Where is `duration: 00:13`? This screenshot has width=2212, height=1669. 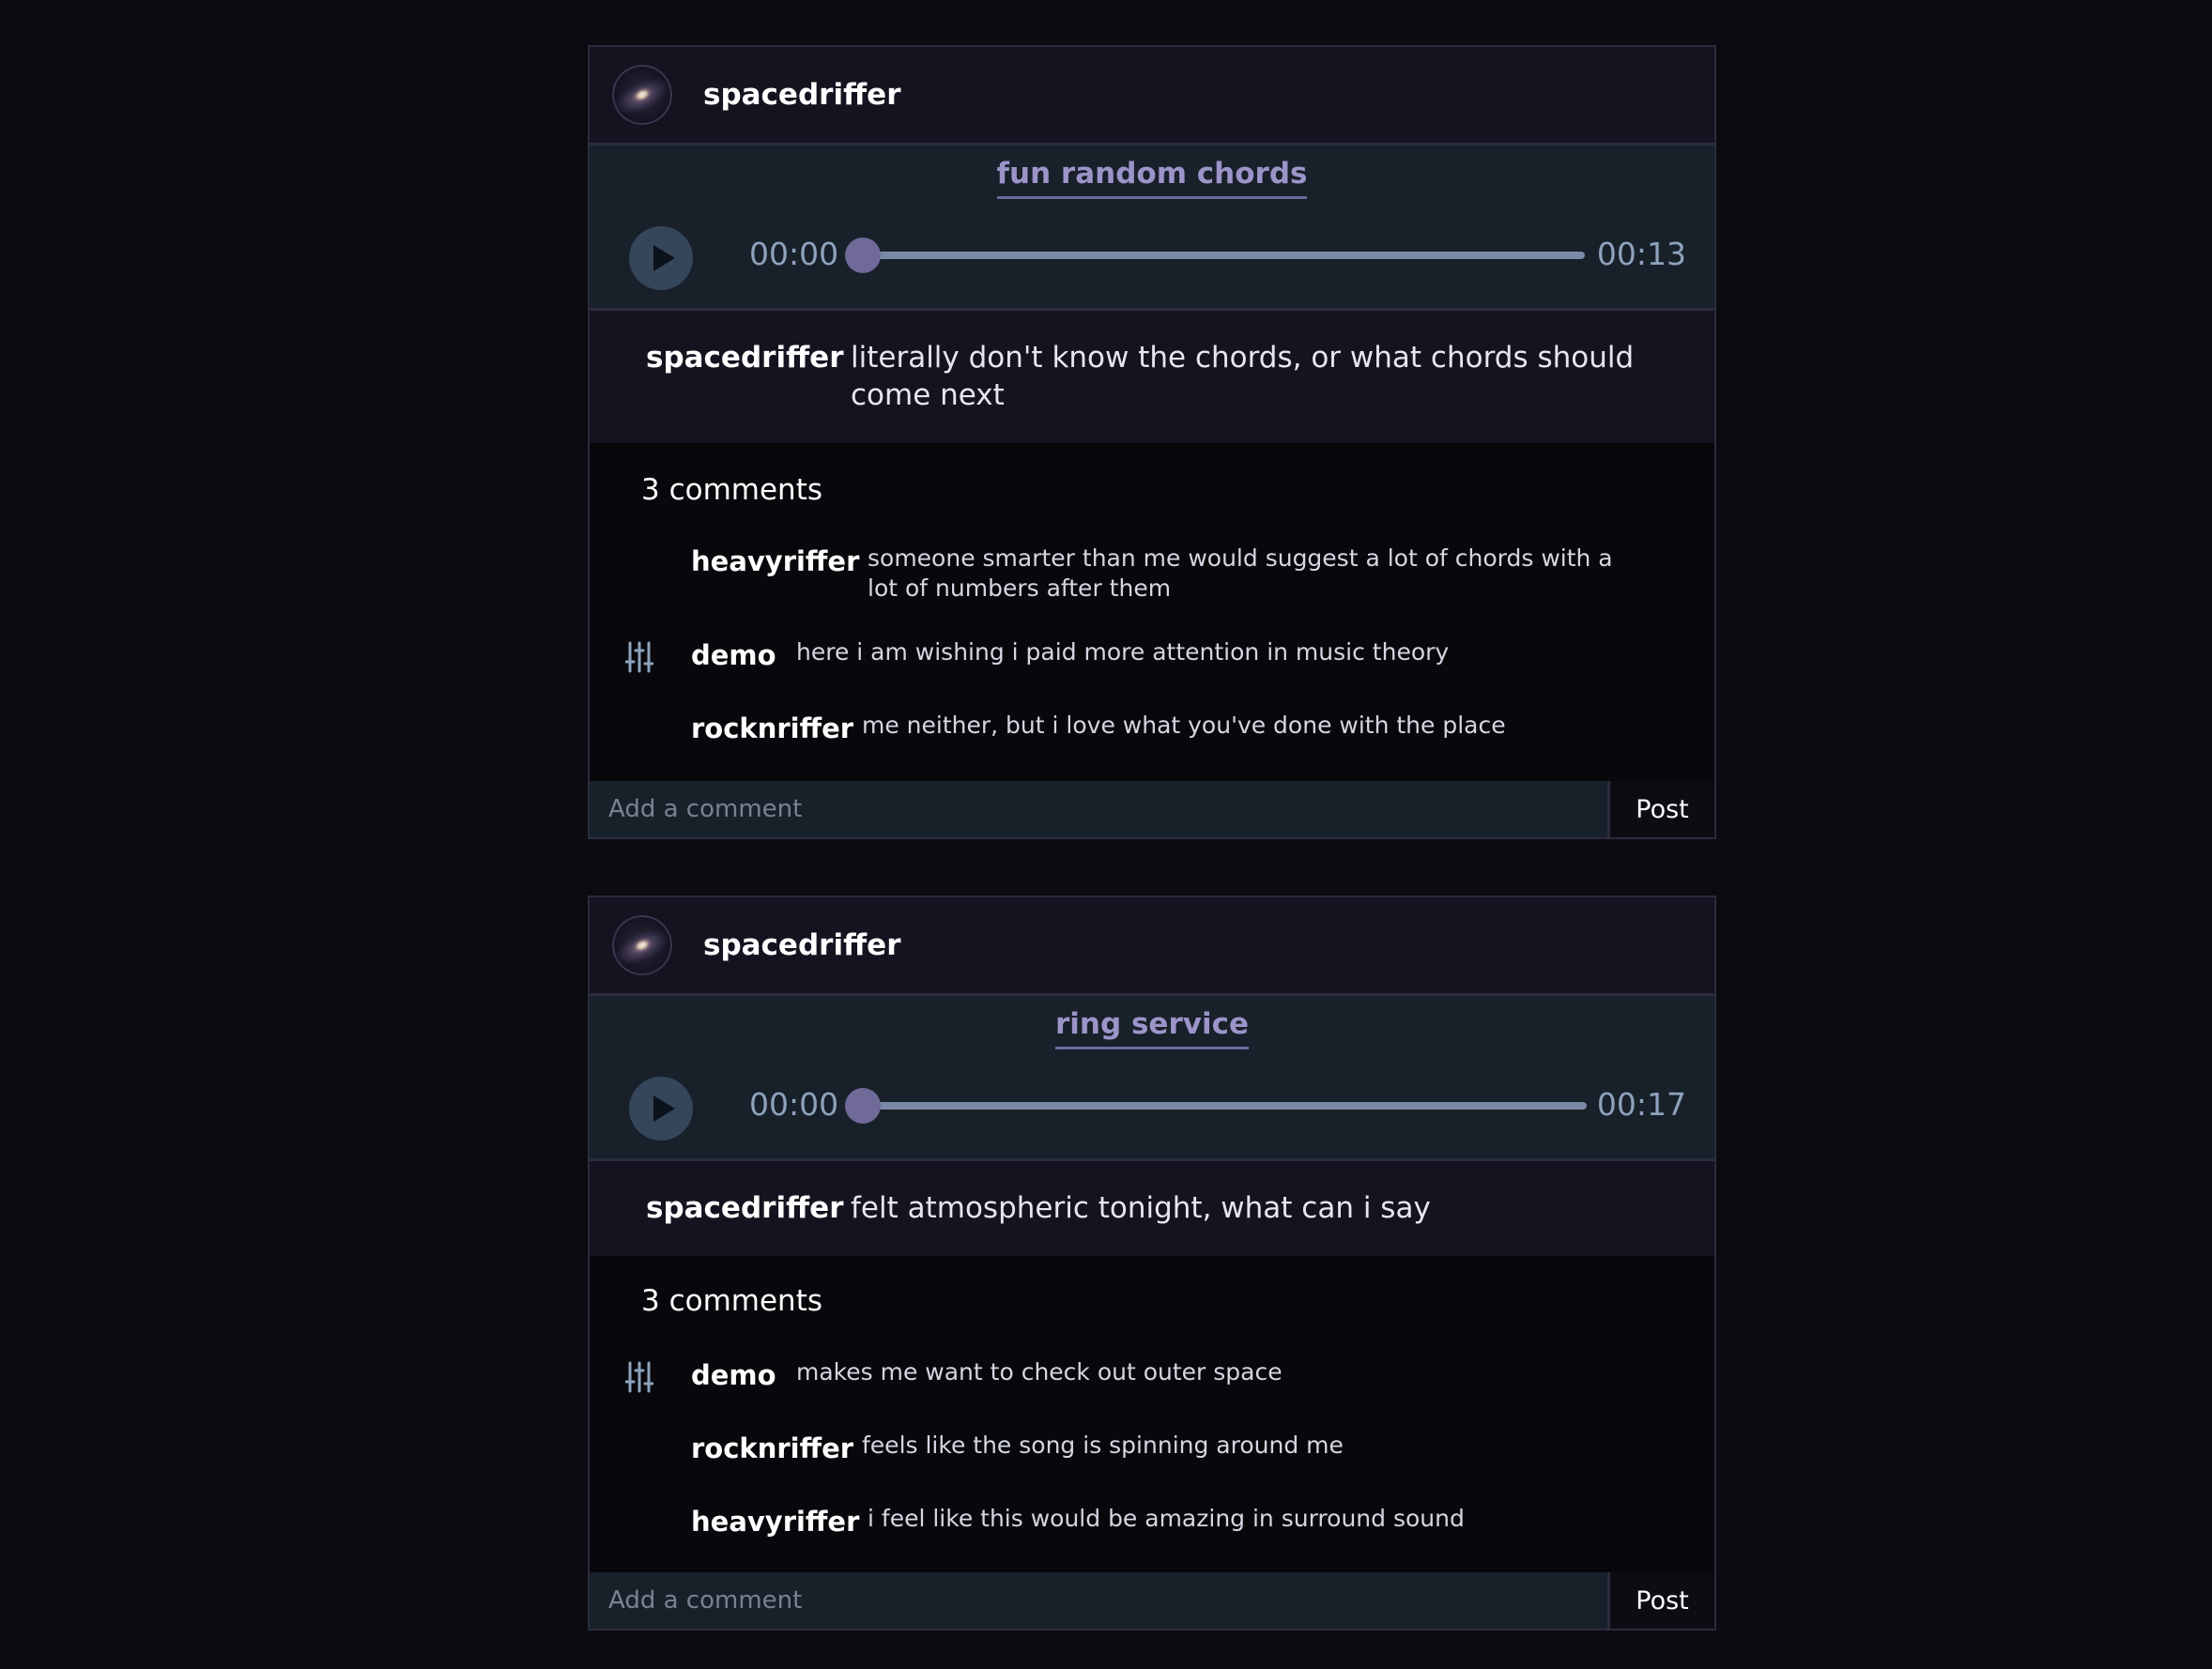 duration: 00:13 is located at coordinates (1641, 254).